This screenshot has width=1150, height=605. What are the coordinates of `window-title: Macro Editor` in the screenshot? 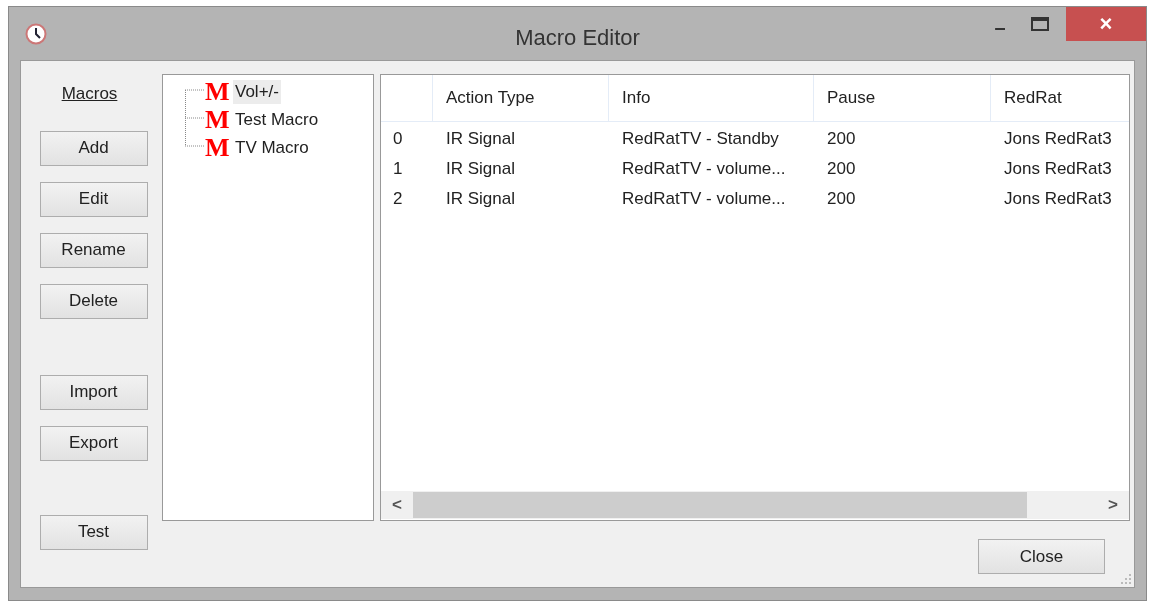 It's located at (577, 38).